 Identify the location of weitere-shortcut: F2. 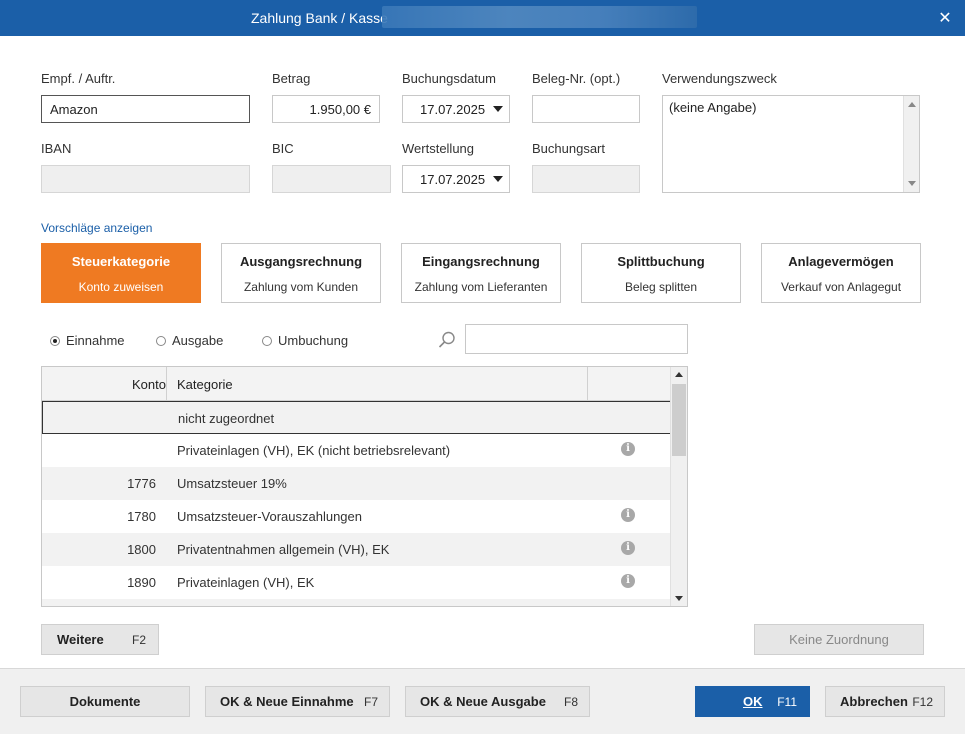
(138, 639).